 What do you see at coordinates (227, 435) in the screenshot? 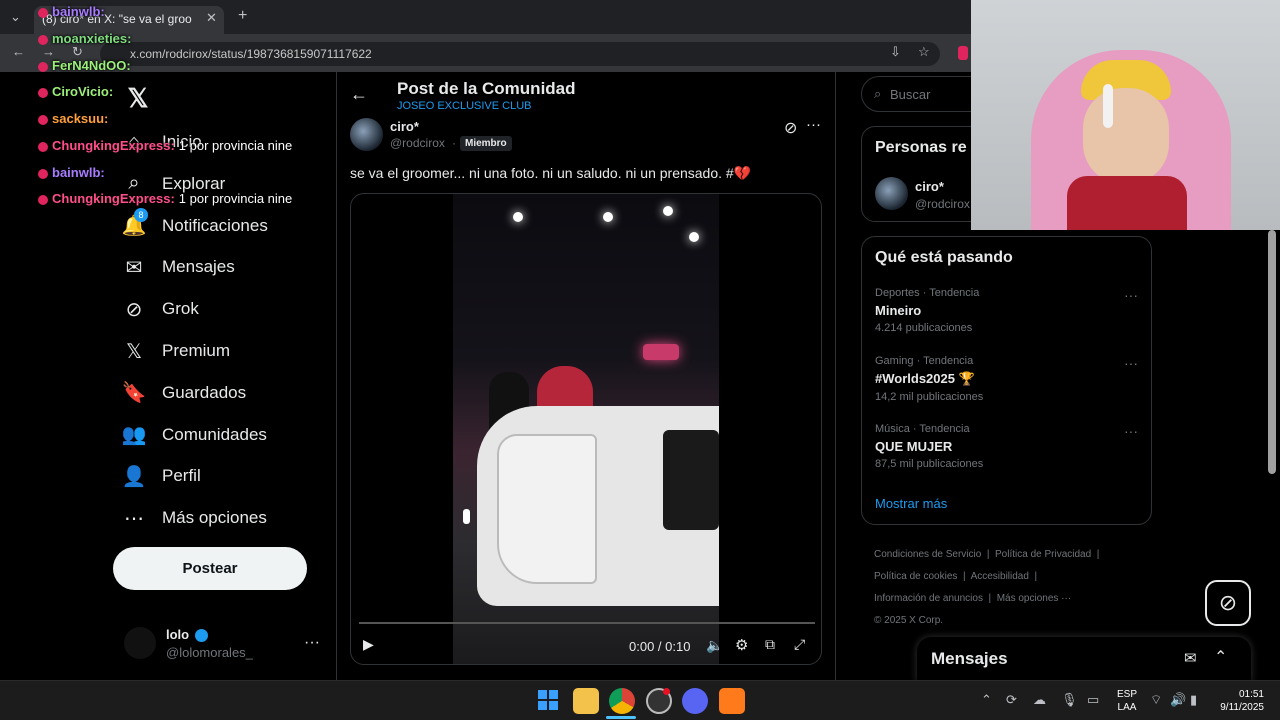
I see `sidebar-item-comunidades: 👥 Comunidades` at bounding box center [227, 435].